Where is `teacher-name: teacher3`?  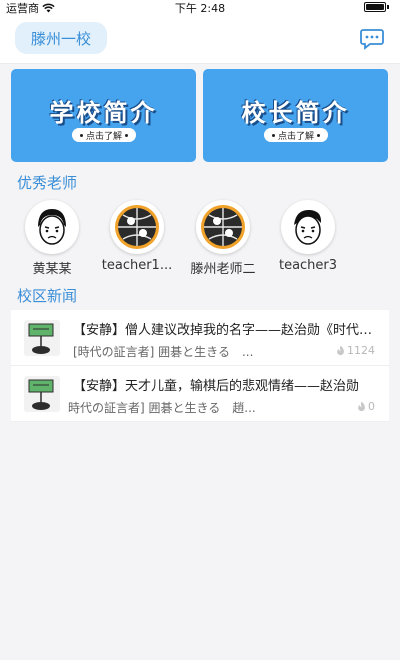 teacher-name: teacher3 is located at coordinates (308, 265).